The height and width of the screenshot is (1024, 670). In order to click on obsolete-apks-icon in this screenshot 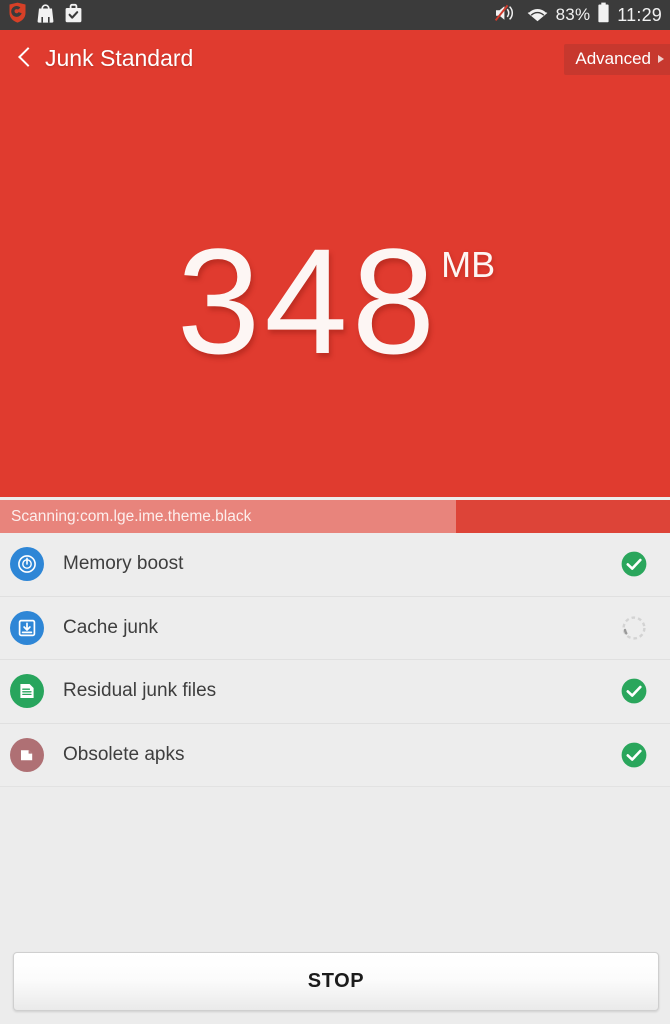, I will do `click(27, 754)`.